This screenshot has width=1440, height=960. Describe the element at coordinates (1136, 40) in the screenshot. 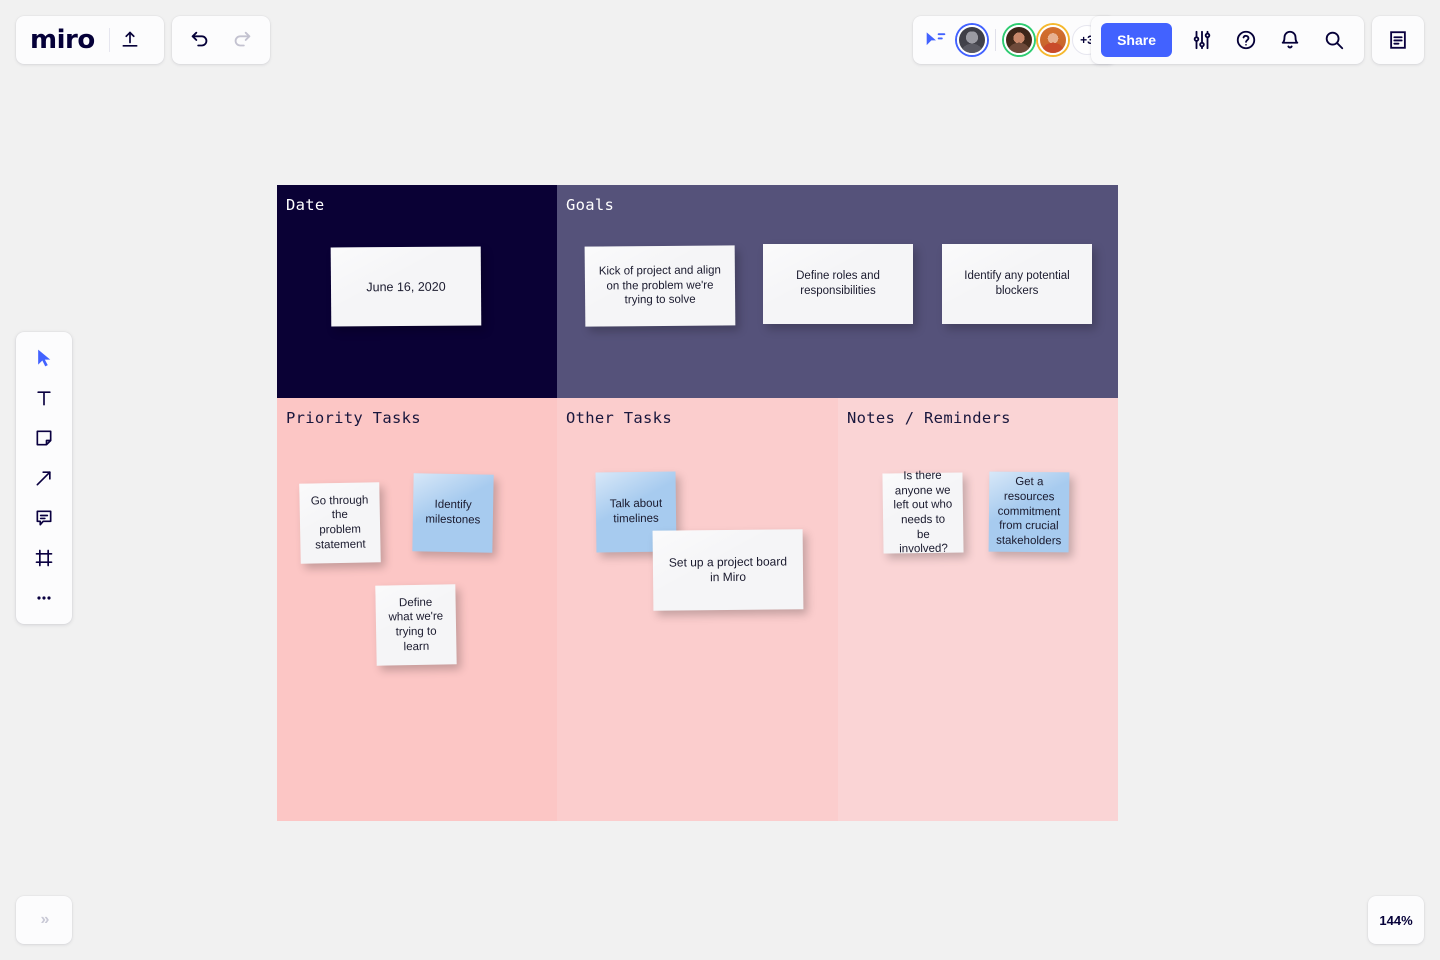

I see `share-button: Share` at that location.